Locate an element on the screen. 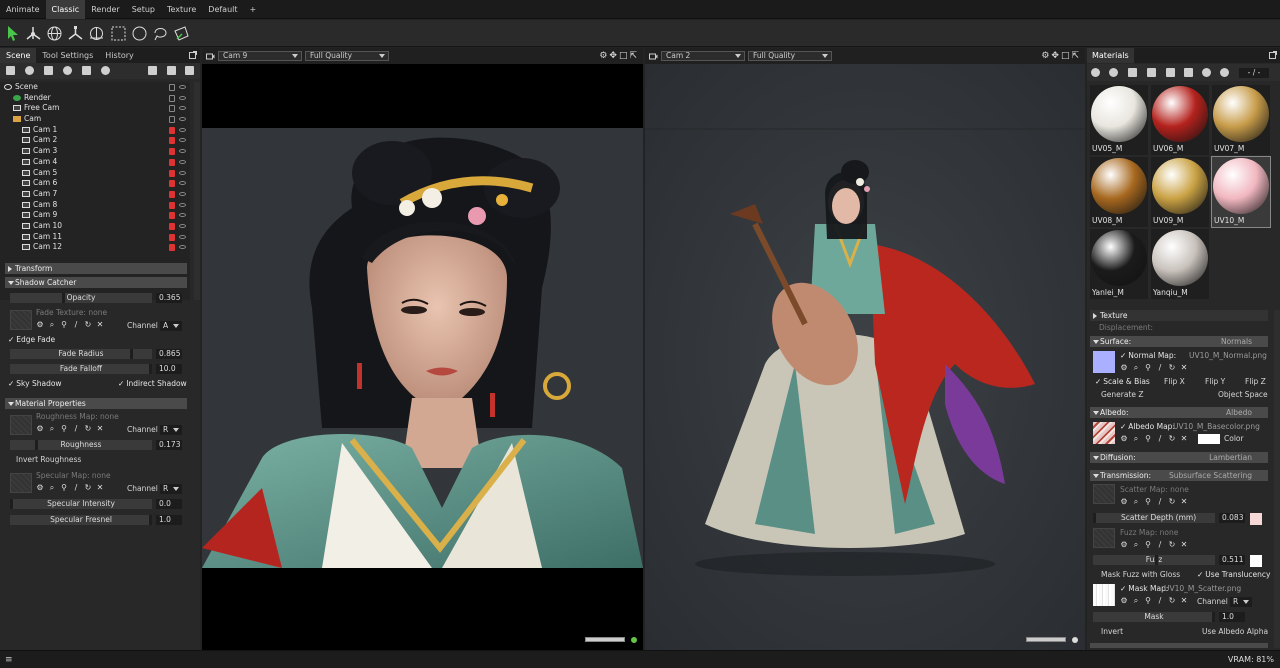 This screenshot has height=668, width=1280. tree-item: Cam 9 is located at coordinates (95, 215).